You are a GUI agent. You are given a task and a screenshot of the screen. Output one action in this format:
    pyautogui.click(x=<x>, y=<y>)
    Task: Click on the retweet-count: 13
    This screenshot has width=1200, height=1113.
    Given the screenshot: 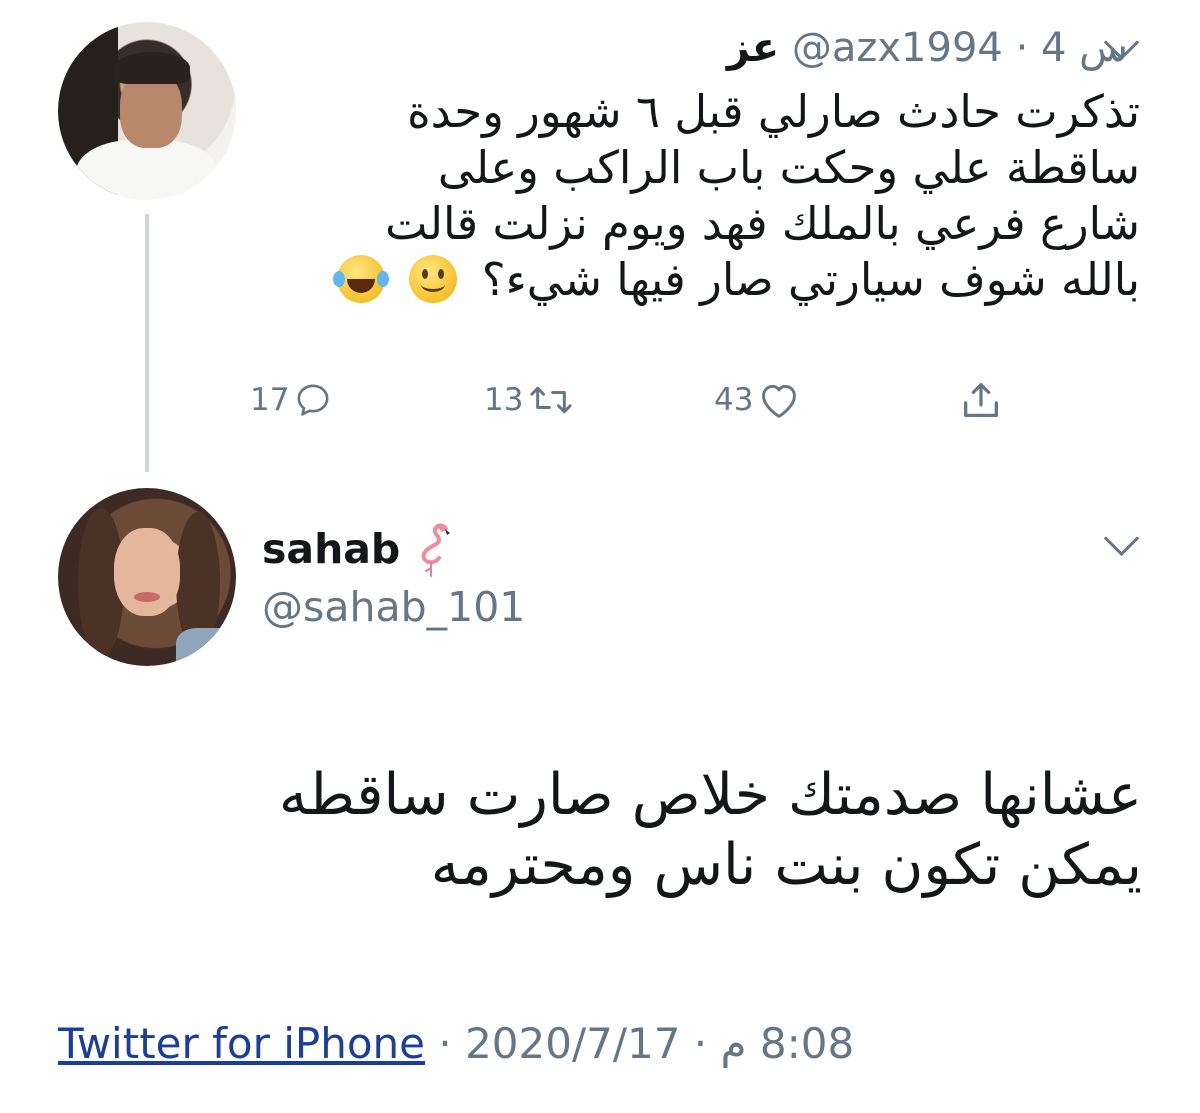 What is the action you would take?
    pyautogui.click(x=504, y=400)
    